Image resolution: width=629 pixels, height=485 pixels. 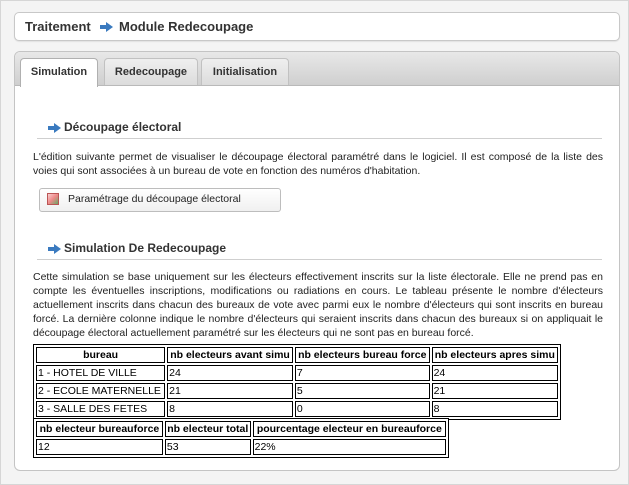 What do you see at coordinates (99, 429) in the screenshot?
I see `column-header-bureauforce: nb electeur bureauforce` at bounding box center [99, 429].